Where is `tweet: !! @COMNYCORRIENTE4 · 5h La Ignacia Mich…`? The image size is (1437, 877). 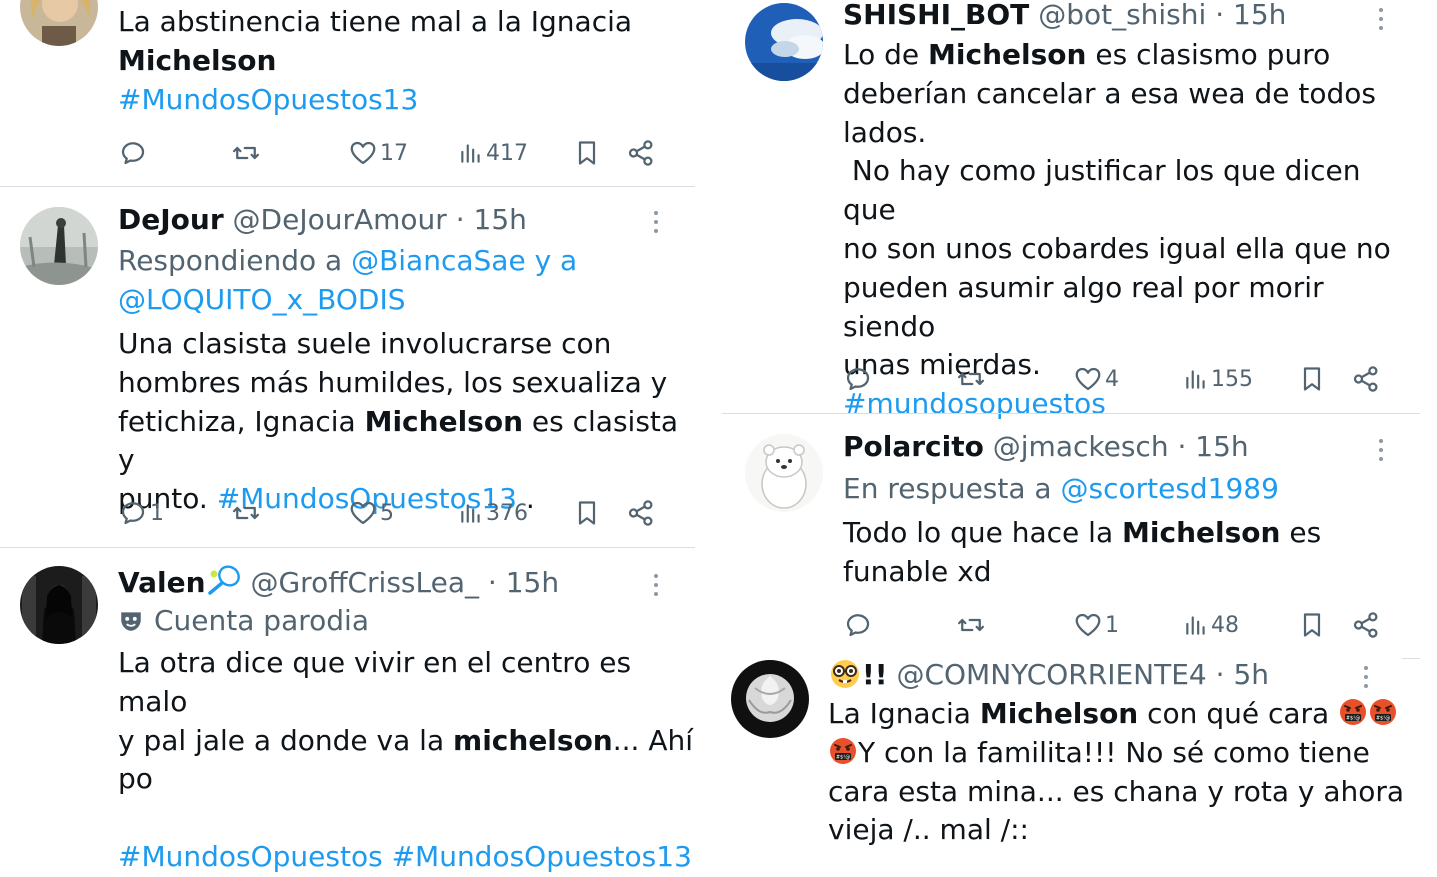
tweet: !! @COMNYCORRIENTE4 · 5h La Ignacia Mich… is located at coordinates (1071, 754).